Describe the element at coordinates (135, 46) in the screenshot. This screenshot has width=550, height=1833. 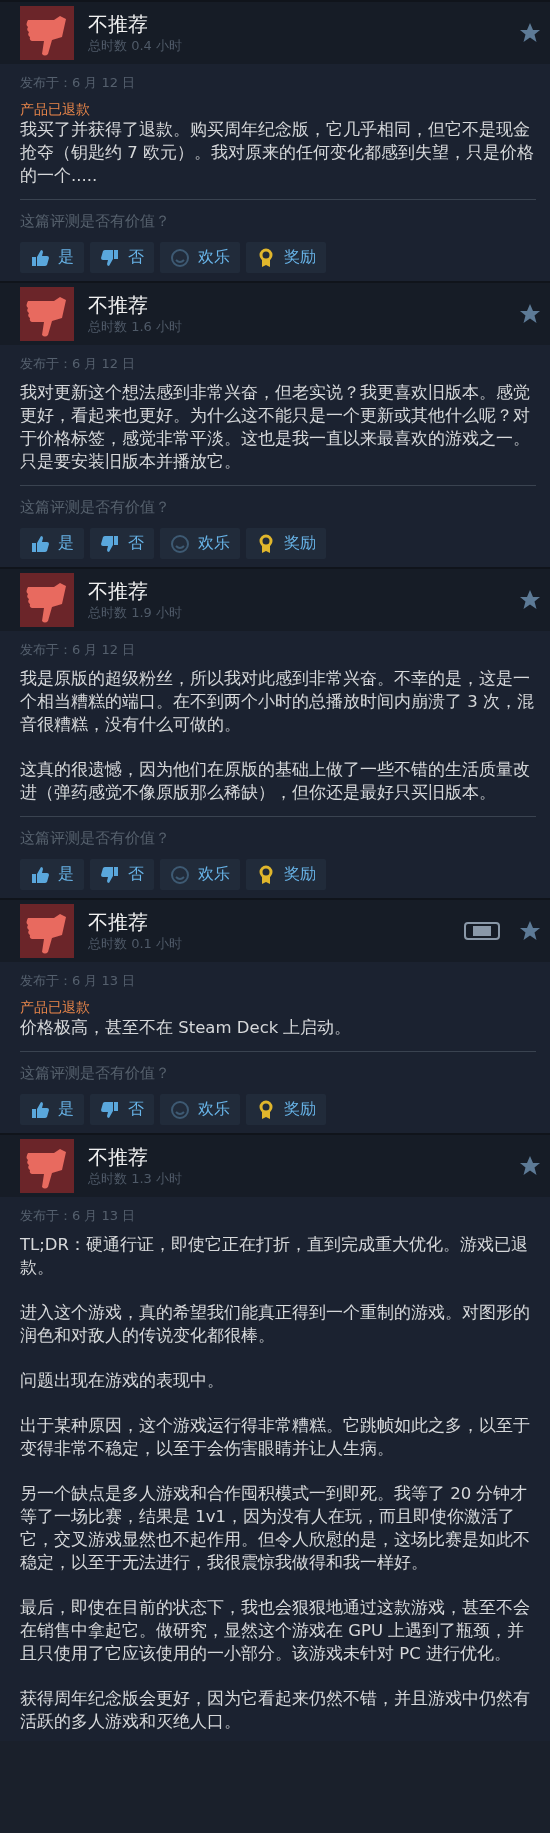
I see `playtime-text: 总时数 0.4 小时` at that location.